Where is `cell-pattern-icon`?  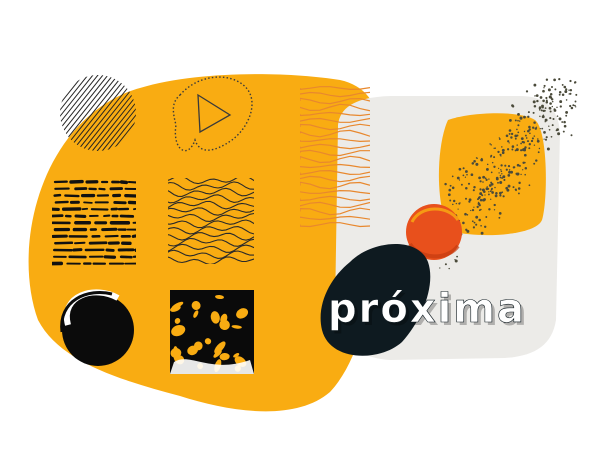
cell-pattern-icon is located at coordinates (212, 332).